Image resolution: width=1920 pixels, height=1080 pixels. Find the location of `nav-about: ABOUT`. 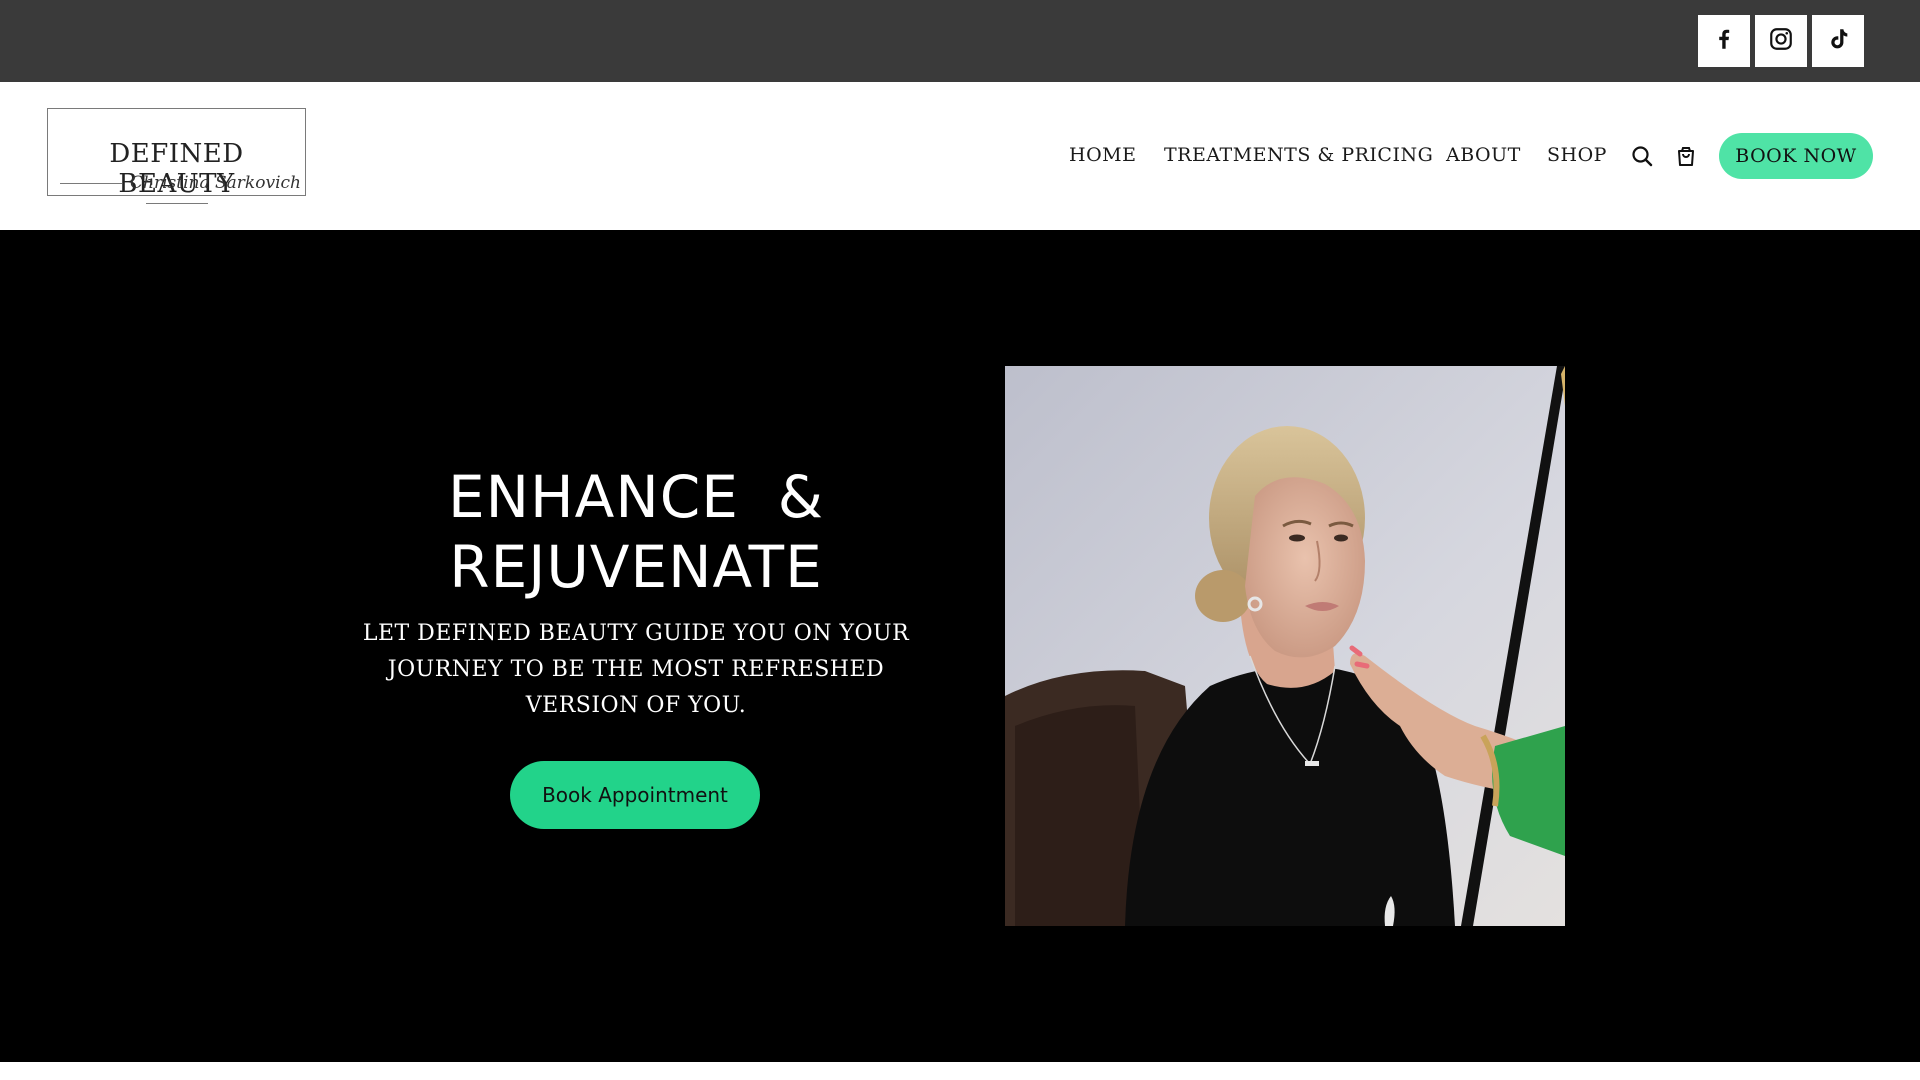

nav-about: ABOUT is located at coordinates (1483, 155).